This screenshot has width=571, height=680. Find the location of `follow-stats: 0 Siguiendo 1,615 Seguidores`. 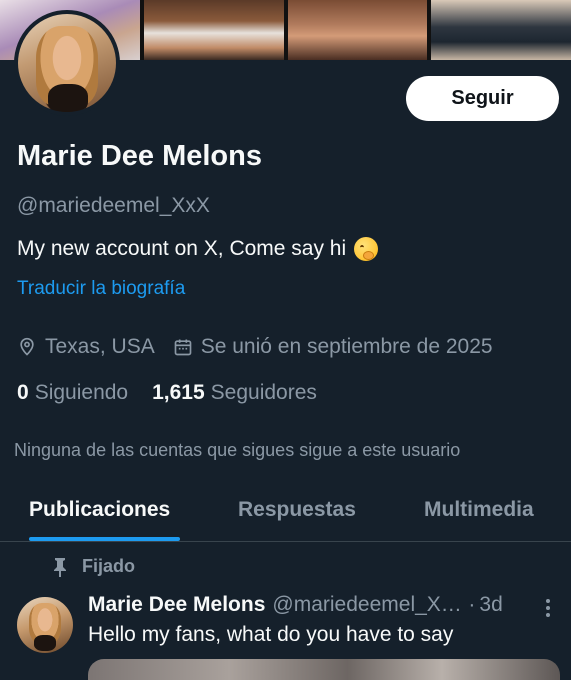

follow-stats: 0 Siguiendo 1,615 Seguidores is located at coordinates (167, 393).